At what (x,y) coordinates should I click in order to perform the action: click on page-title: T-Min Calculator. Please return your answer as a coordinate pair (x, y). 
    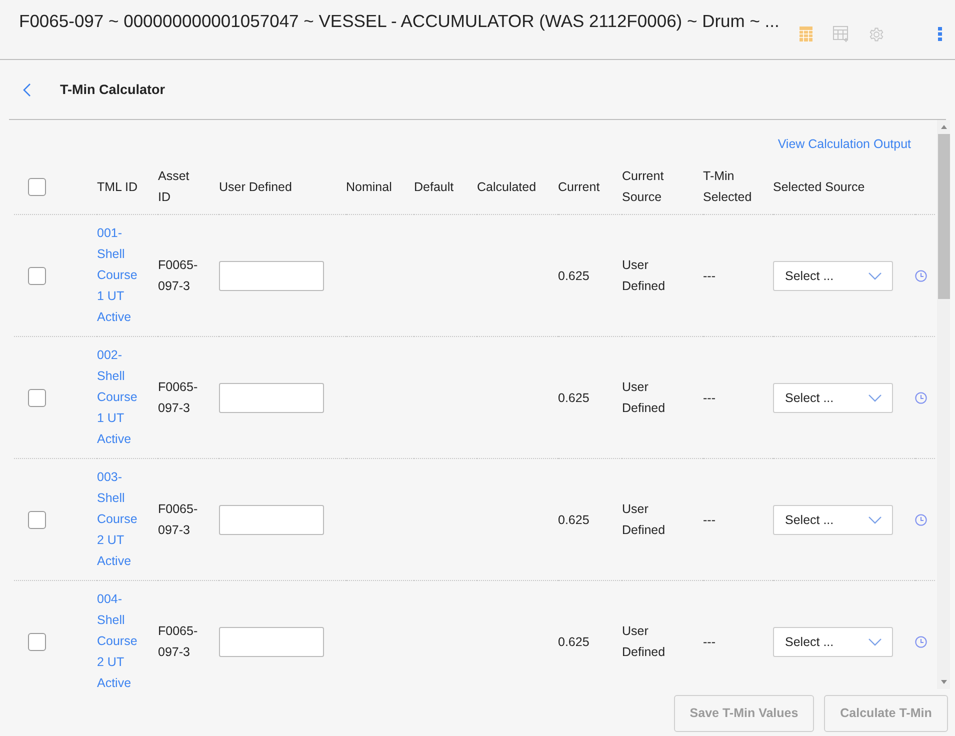
    Looking at the image, I should click on (113, 89).